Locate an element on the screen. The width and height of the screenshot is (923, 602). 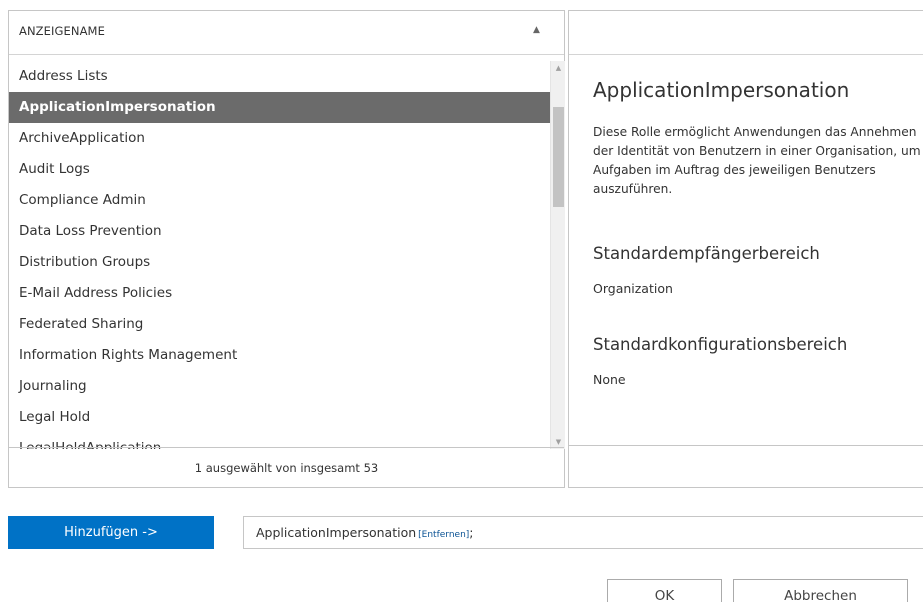
scroll-up-icon: ▲ is located at coordinates (558, 68).